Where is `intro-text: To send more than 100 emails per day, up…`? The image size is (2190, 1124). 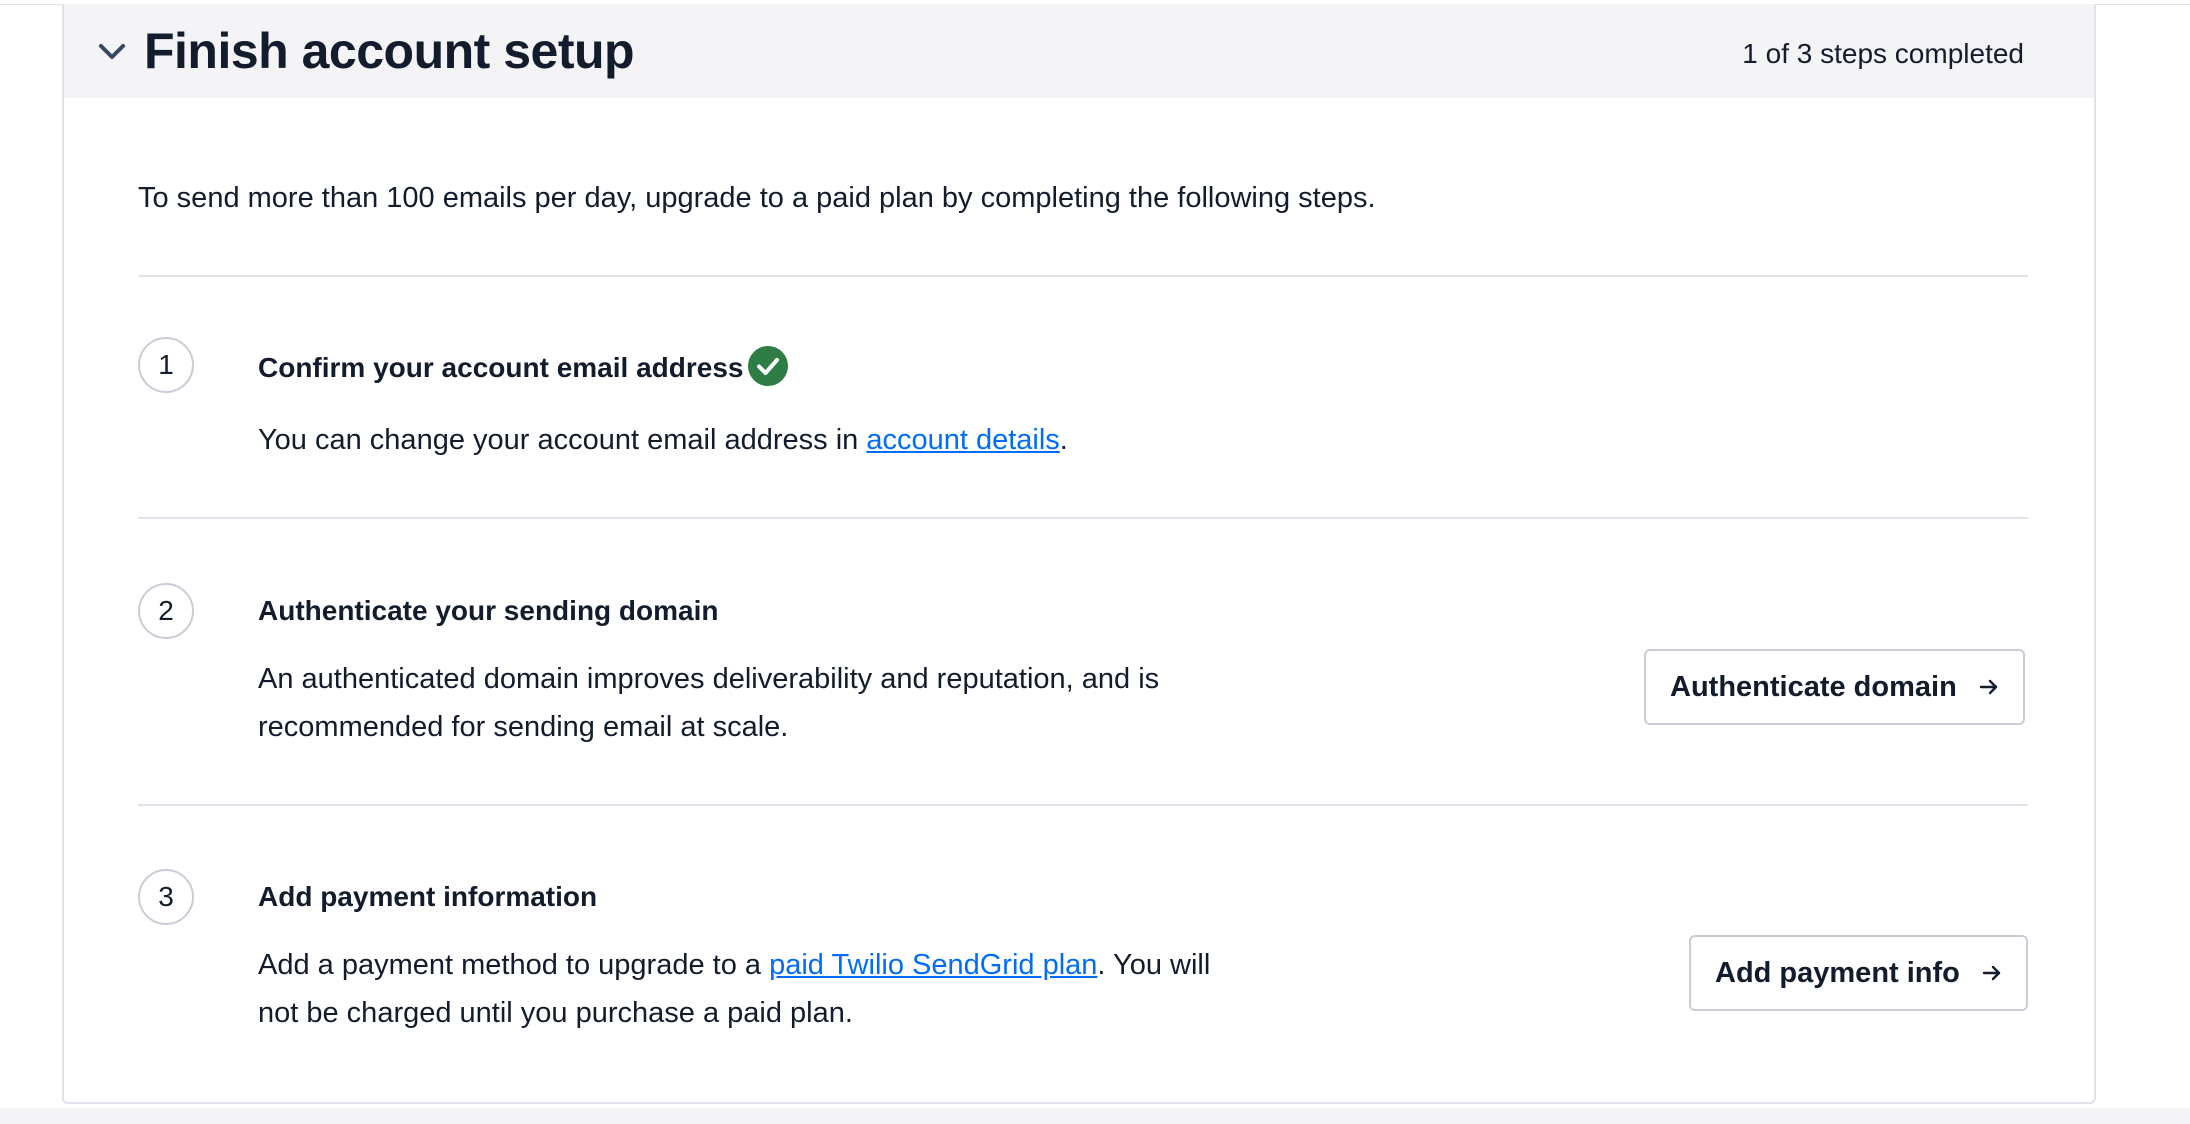 intro-text: To send more than 100 emails per day, up… is located at coordinates (757, 198).